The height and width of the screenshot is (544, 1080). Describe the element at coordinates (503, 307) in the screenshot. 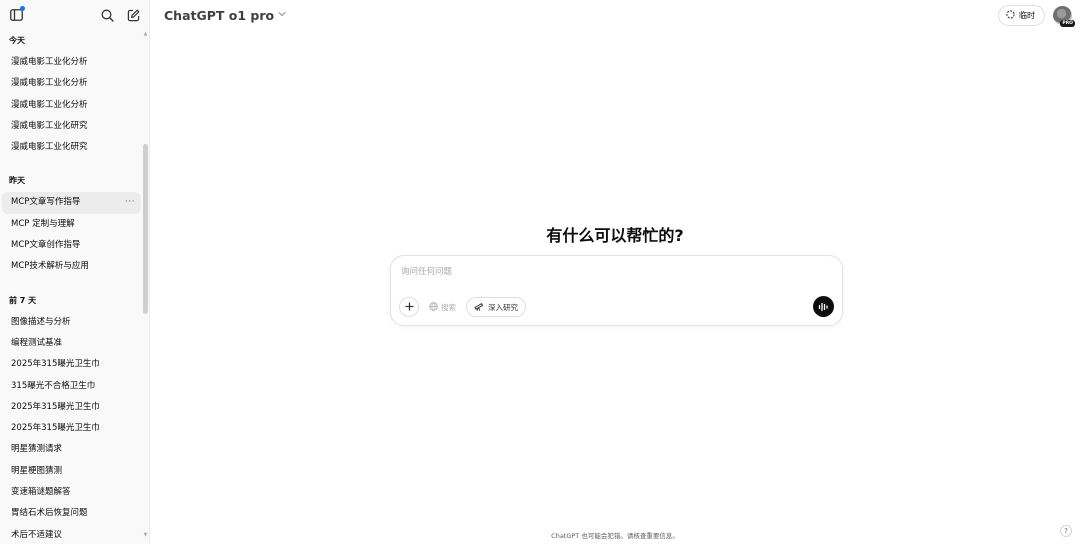

I see `deep-research-label: 深入研究` at that location.